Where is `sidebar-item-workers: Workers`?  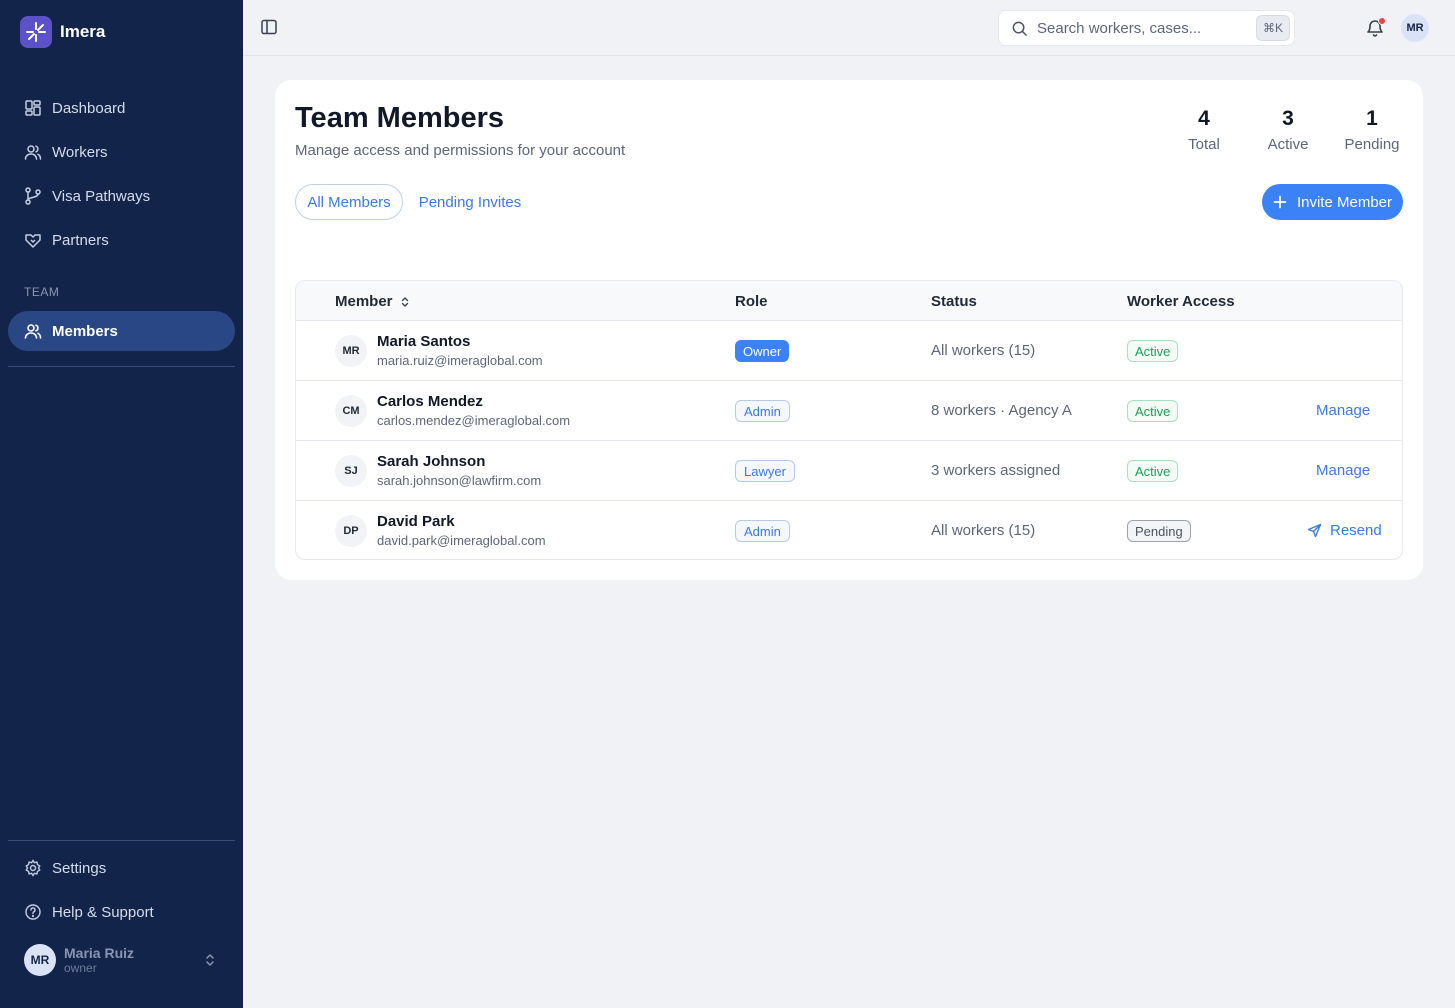
sidebar-item-workers: Workers is located at coordinates (121, 152).